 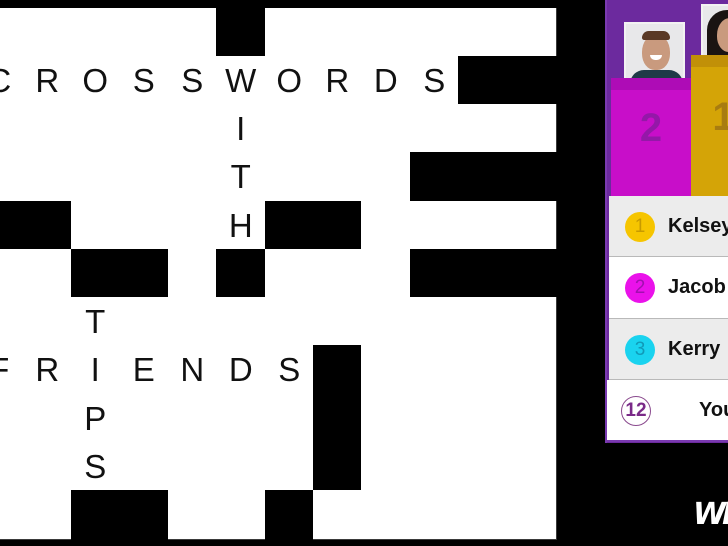 I want to click on letter-cell: C, so click(x=12, y=81).